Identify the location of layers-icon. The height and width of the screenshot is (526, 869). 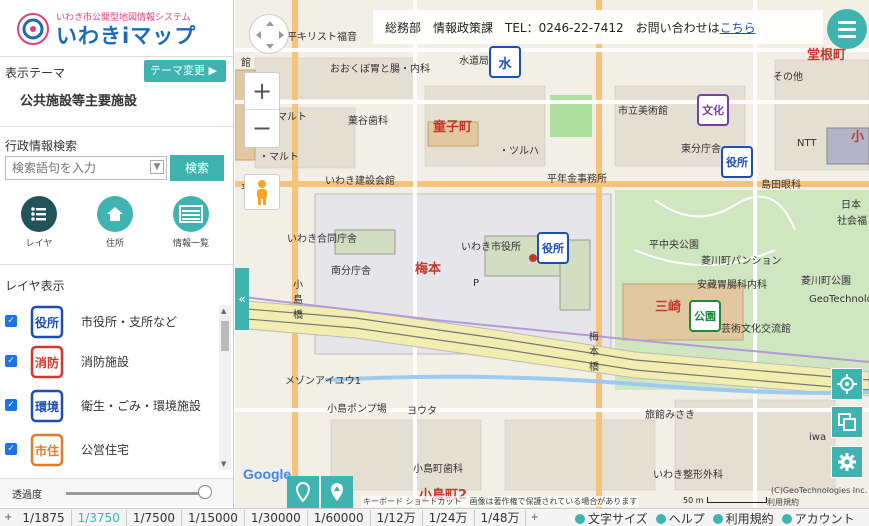
(39, 214).